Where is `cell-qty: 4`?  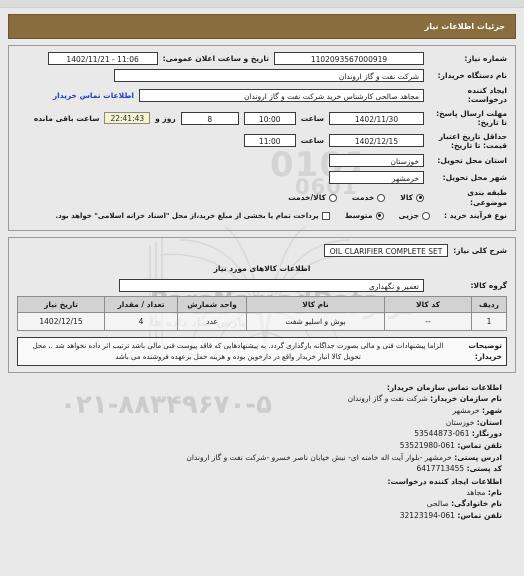 cell-qty: 4 is located at coordinates (141, 322).